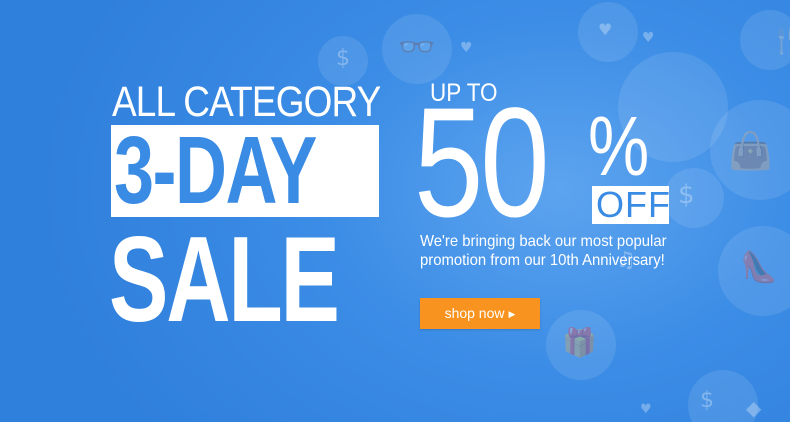 This screenshot has height=422, width=790. Describe the element at coordinates (482, 163) in the screenshot. I see `discount-number: 50` at that location.